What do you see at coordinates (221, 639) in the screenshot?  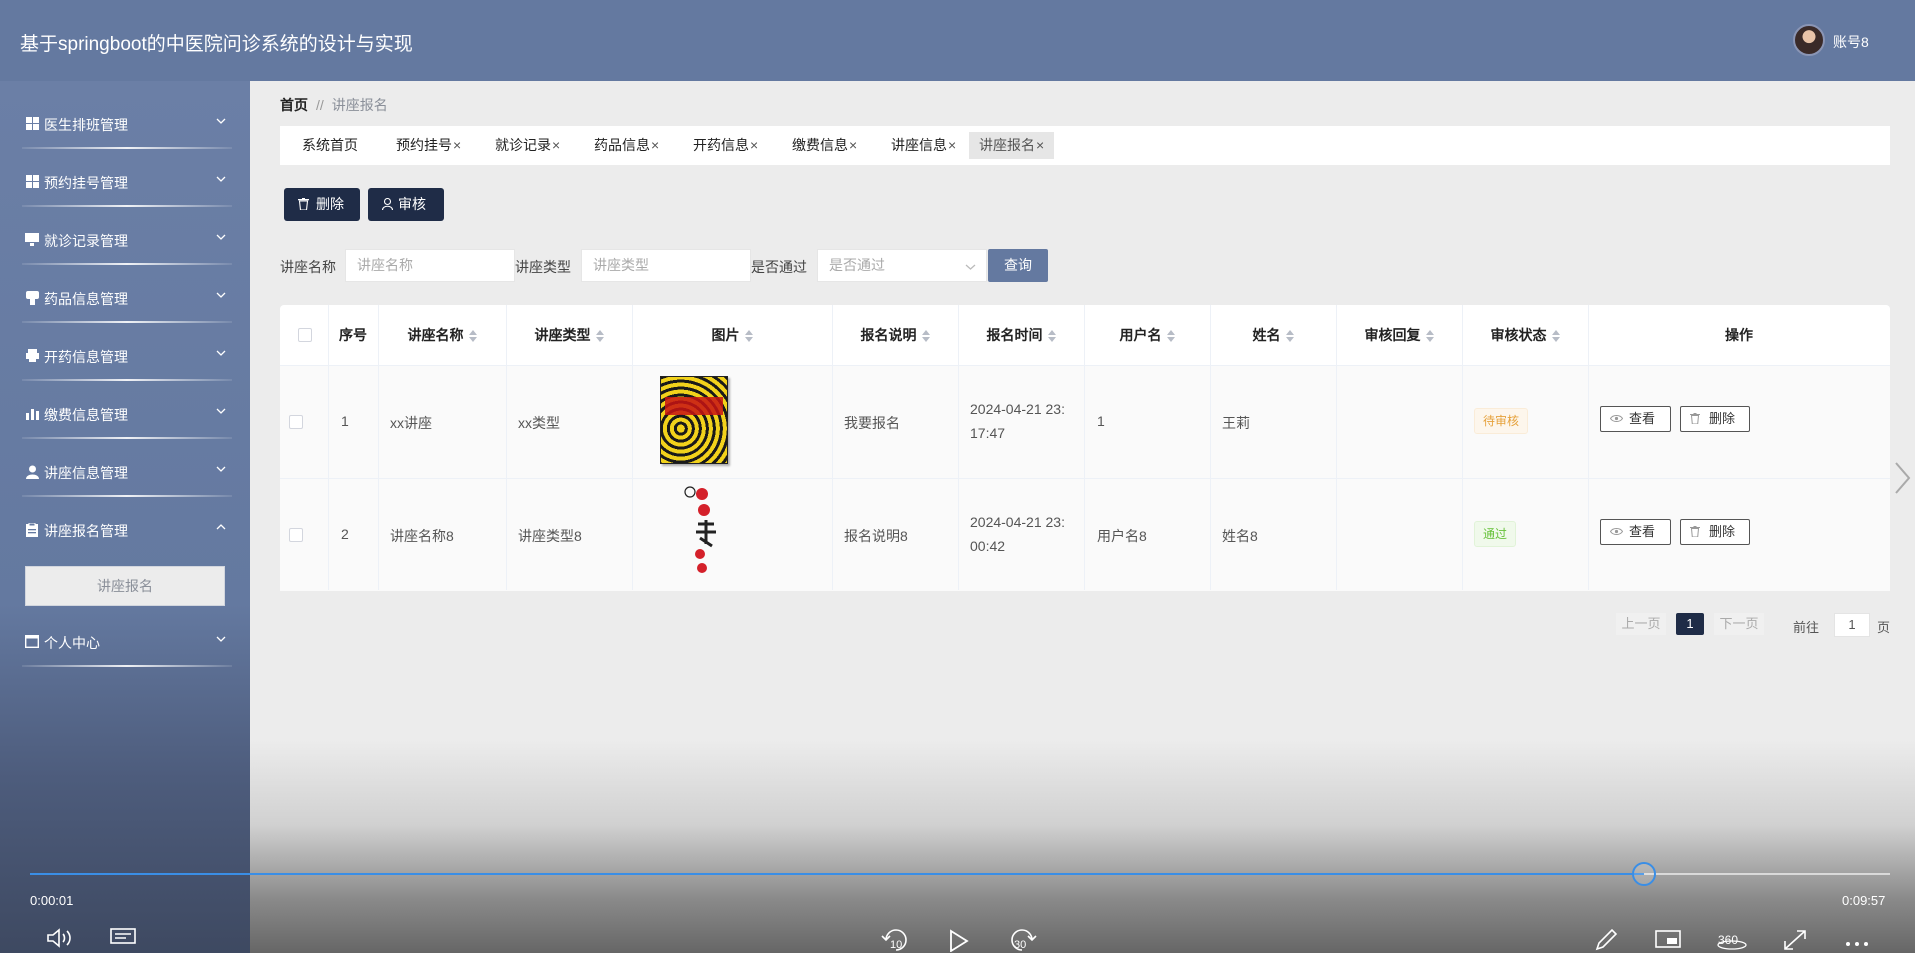 I see `chevron-down-icon` at bounding box center [221, 639].